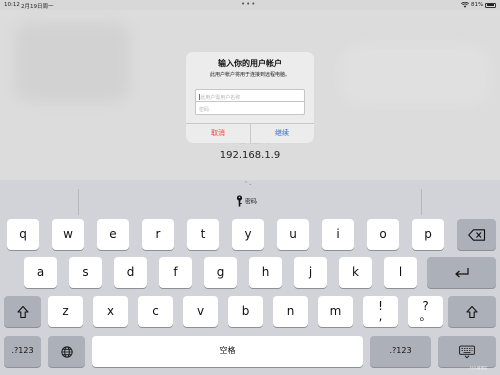 The width and height of the screenshot is (500, 375). I want to click on suggestion-slot-left, so click(39, 202).